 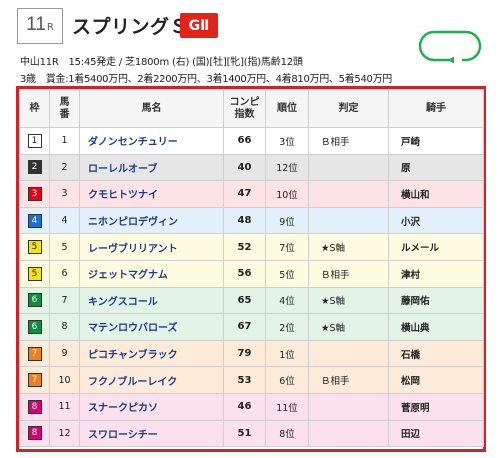 What do you see at coordinates (436, 194) in the screenshot?
I see `jockey-cell: 横山和` at bounding box center [436, 194].